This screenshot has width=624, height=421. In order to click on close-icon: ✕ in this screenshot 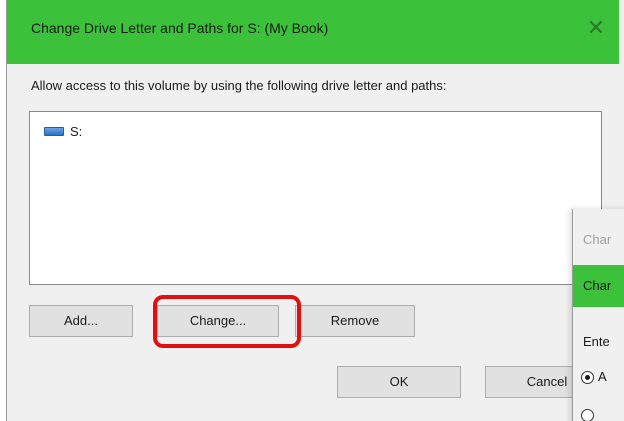, I will do `click(596, 29)`.